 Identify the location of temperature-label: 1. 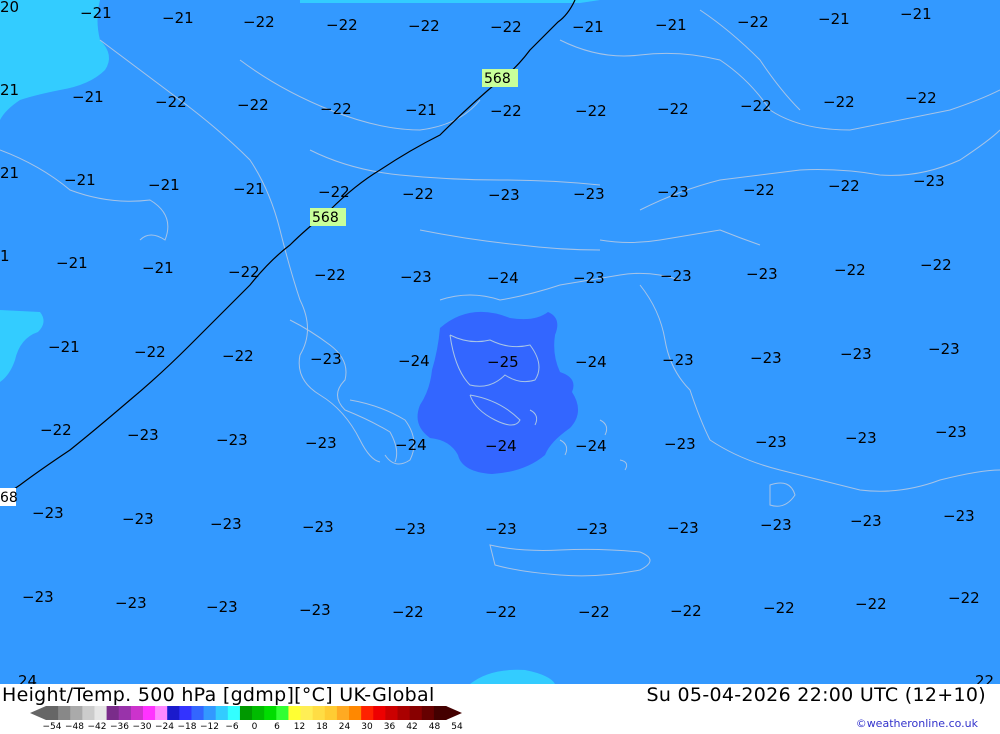
(5, 256).